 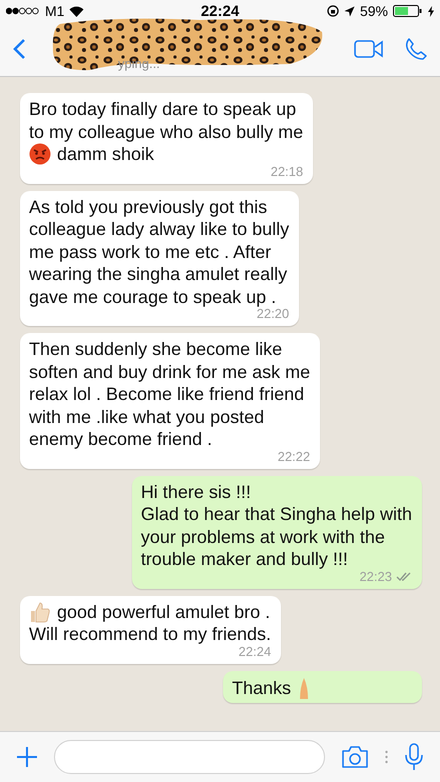 What do you see at coordinates (159, 229) in the screenshot?
I see `message-text: colleague lady alway like to bully` at bounding box center [159, 229].